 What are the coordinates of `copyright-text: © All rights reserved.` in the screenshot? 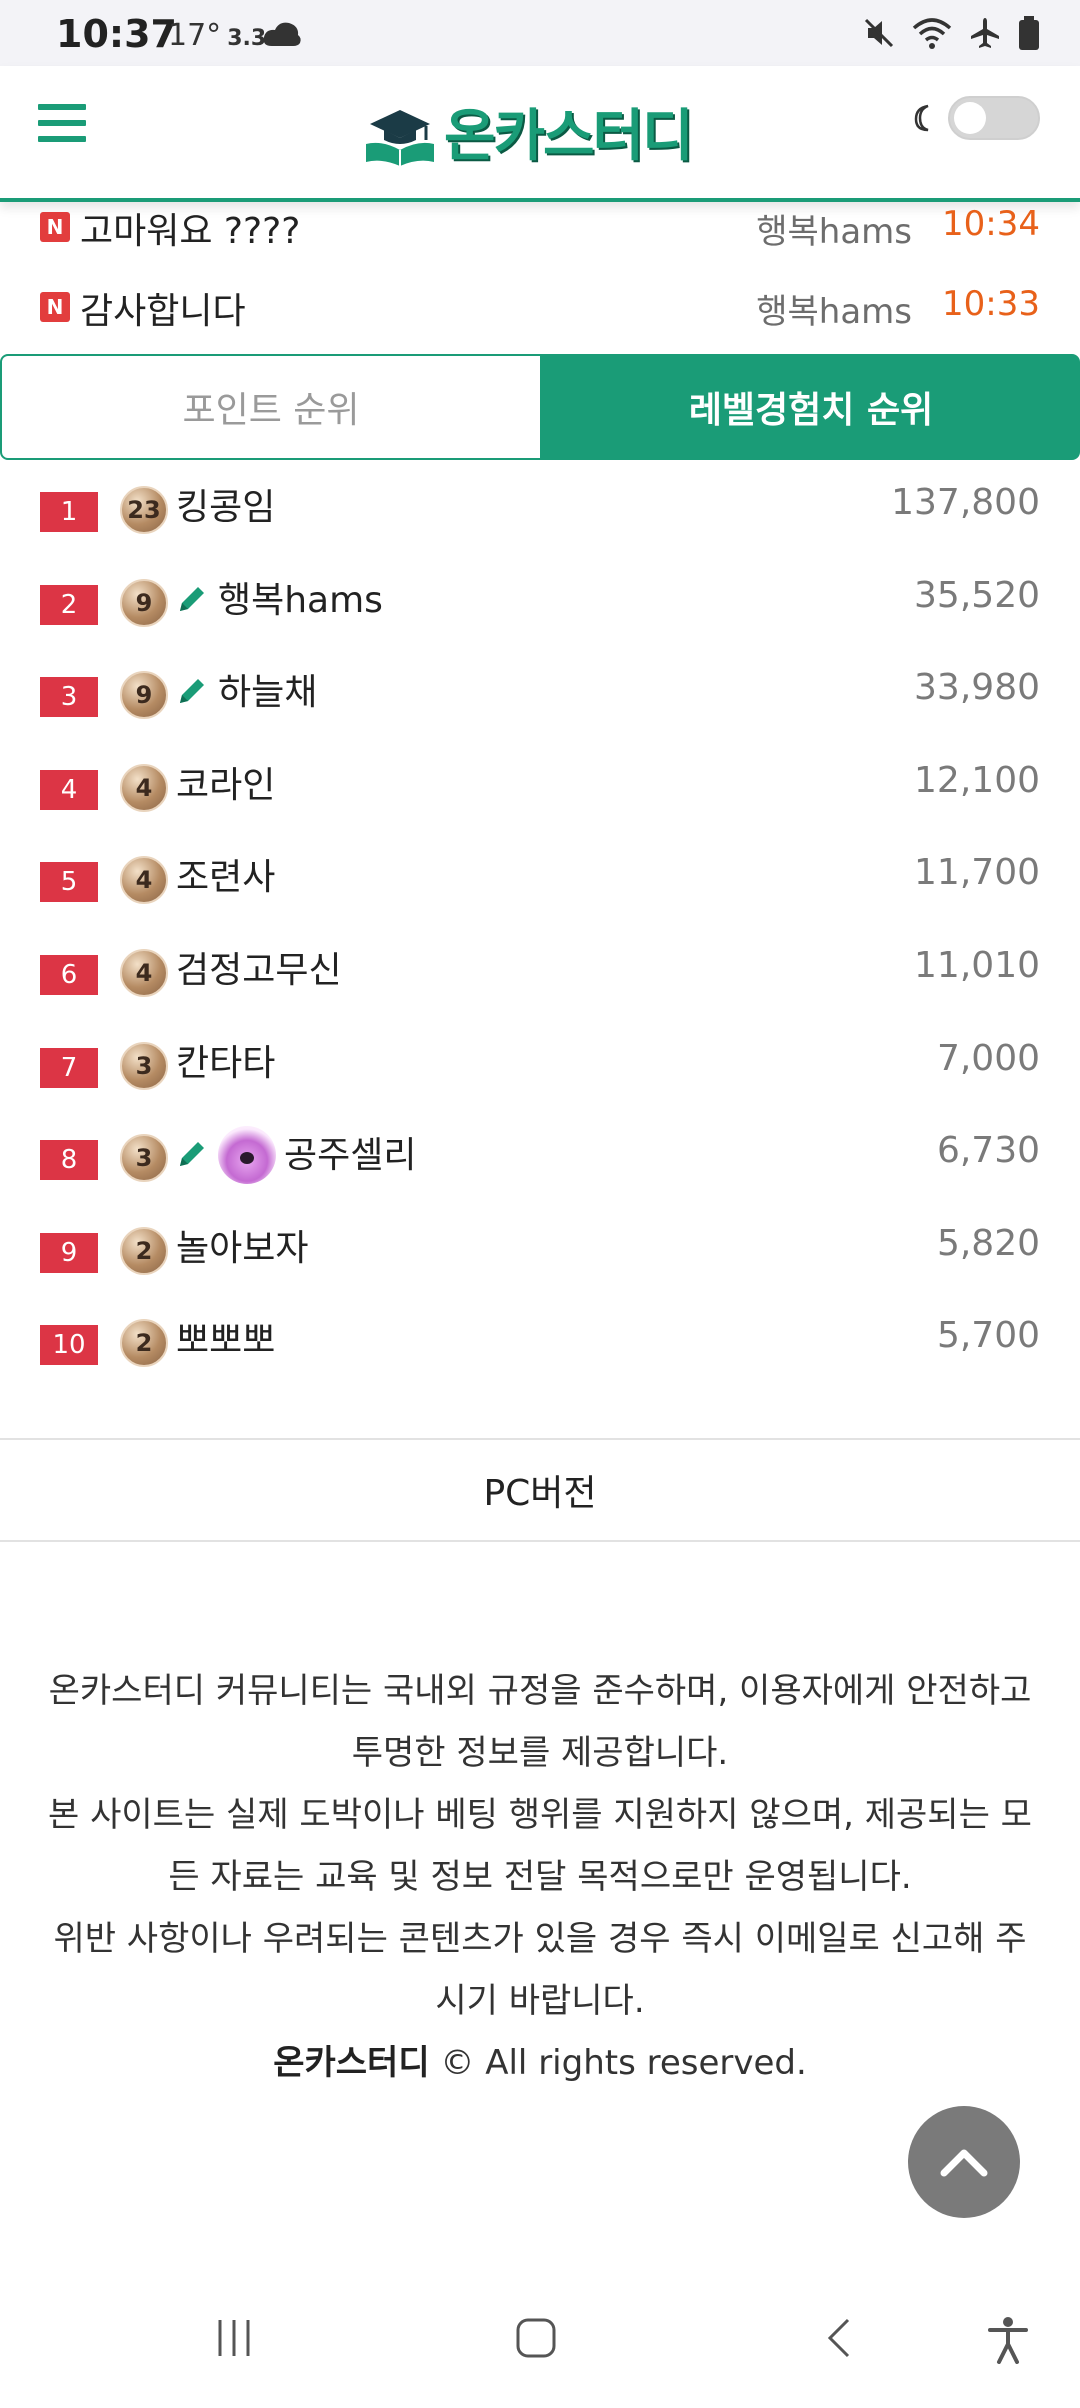 It's located at (623, 2063).